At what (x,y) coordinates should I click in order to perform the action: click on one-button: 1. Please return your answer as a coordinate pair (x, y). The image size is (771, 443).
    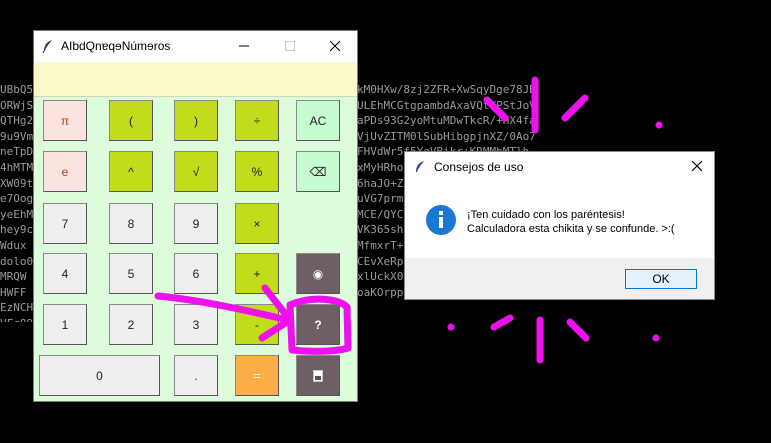
    Looking at the image, I should click on (65, 324).